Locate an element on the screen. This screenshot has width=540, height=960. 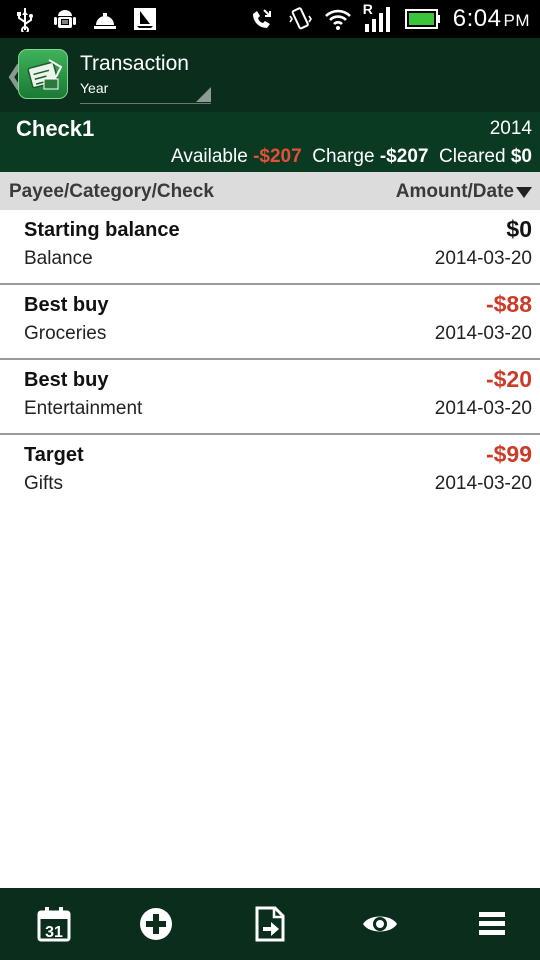
menu-icon is located at coordinates (492, 923).